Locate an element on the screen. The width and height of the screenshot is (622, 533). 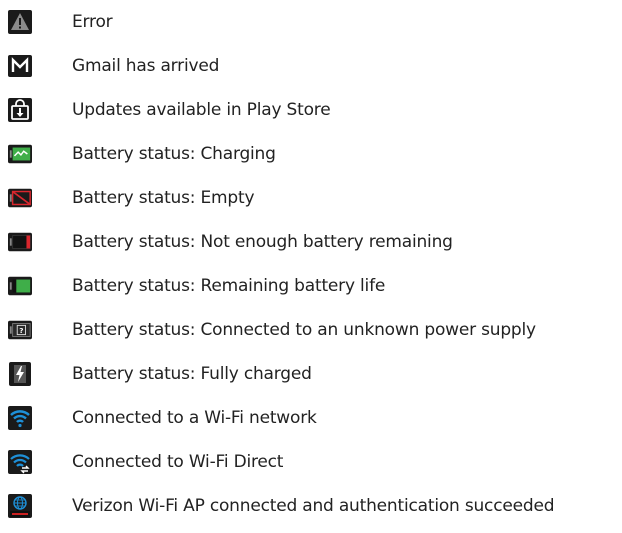
list-item-label: Gmail has arrived is located at coordinates (146, 66).